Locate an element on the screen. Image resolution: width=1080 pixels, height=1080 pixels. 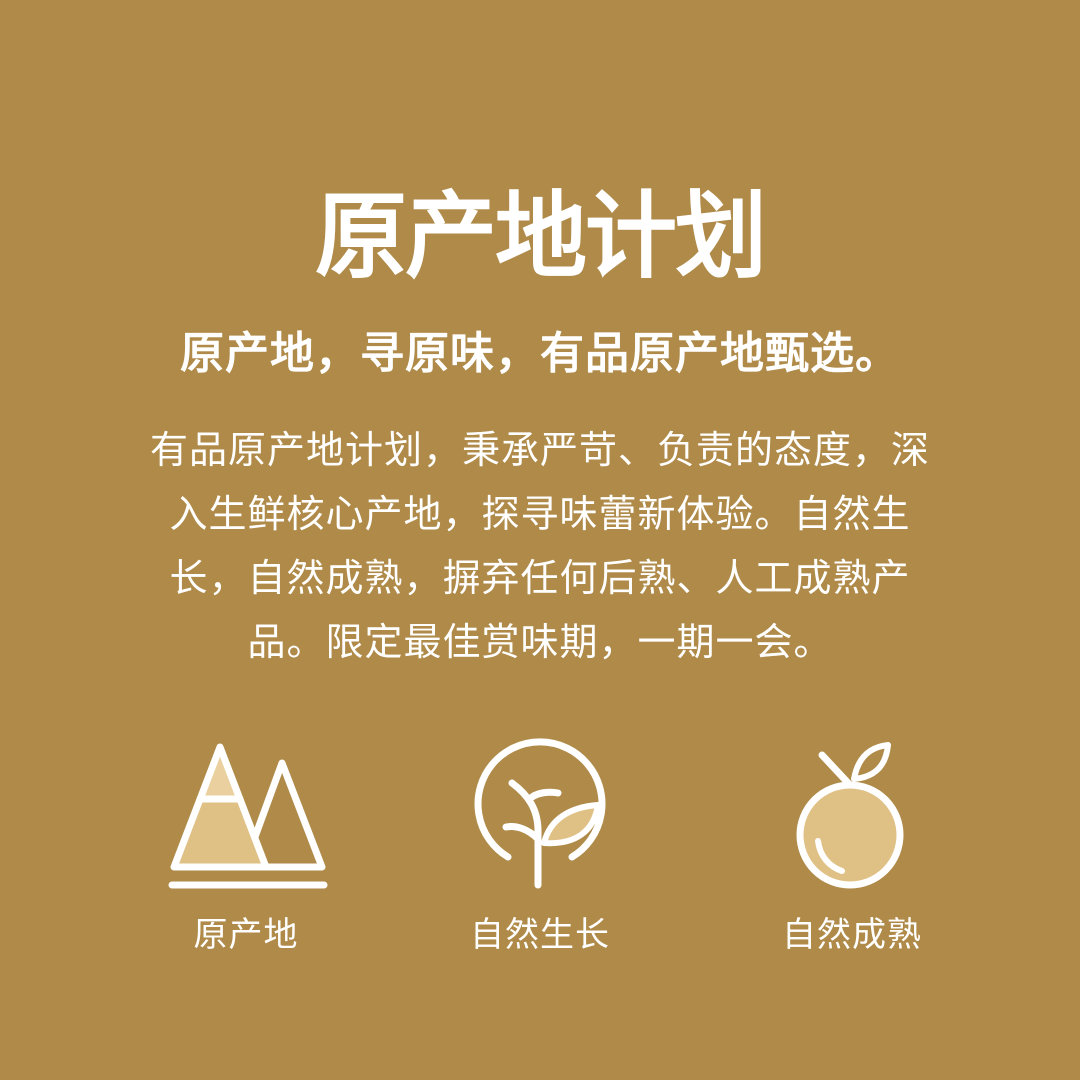
feature-natural-ripening: 自然成熟 is located at coordinates (852, 845).